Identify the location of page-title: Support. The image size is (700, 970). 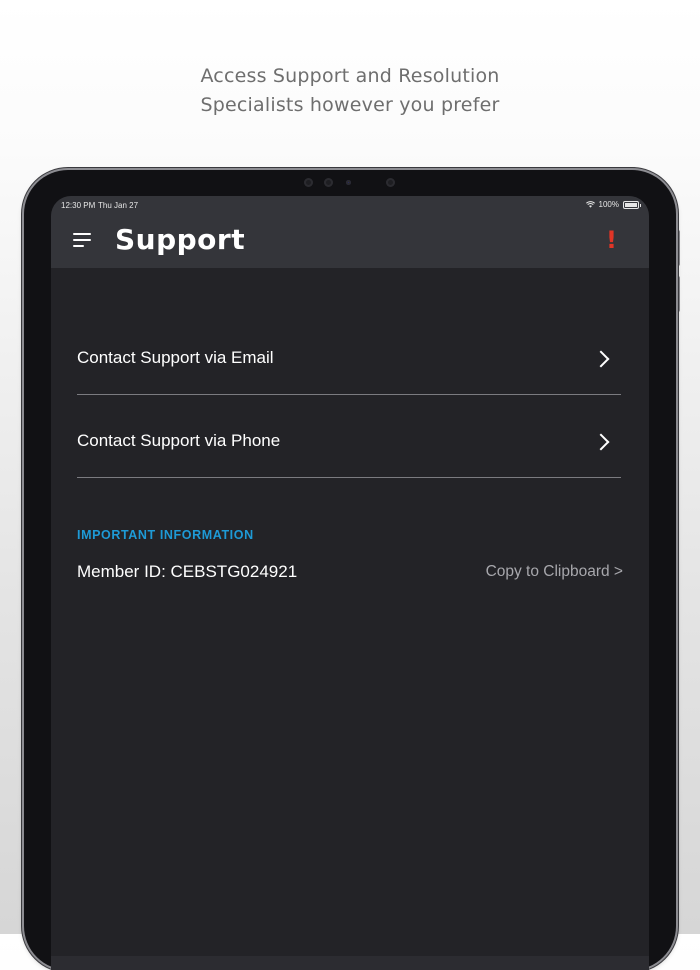
(180, 239).